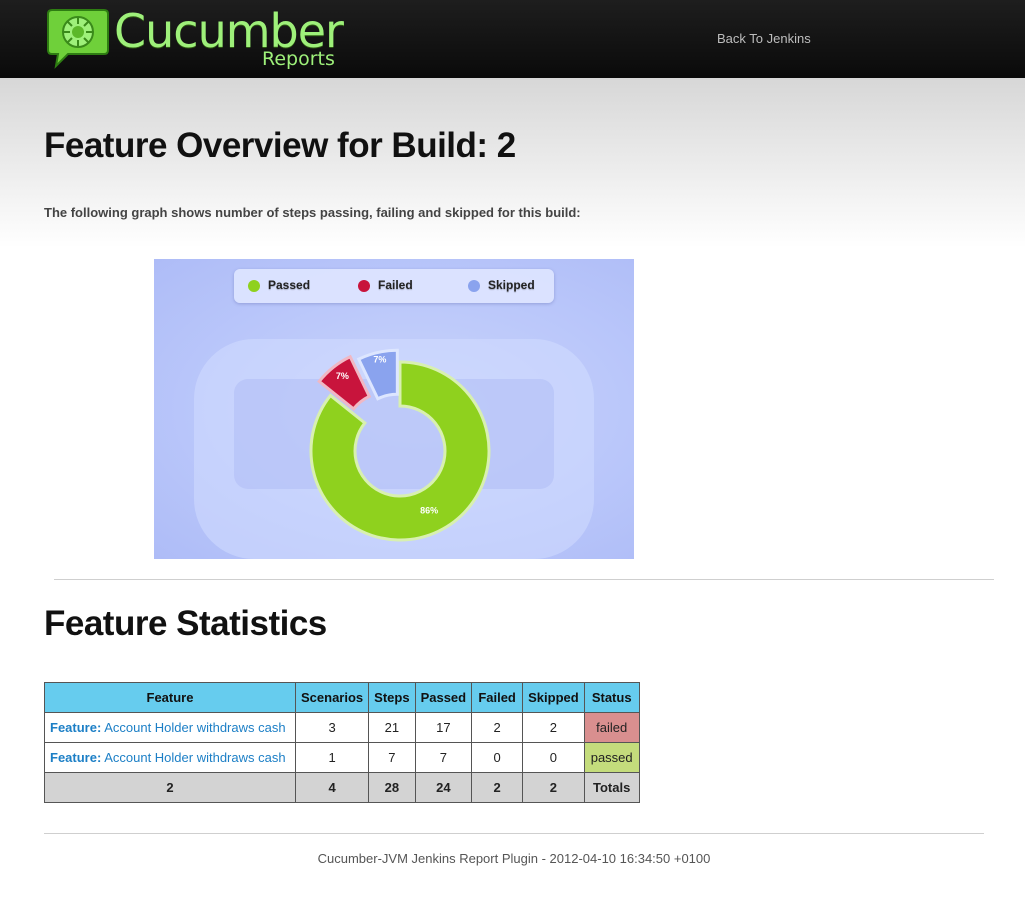  I want to click on column-header-failed: Failed, so click(497, 697).